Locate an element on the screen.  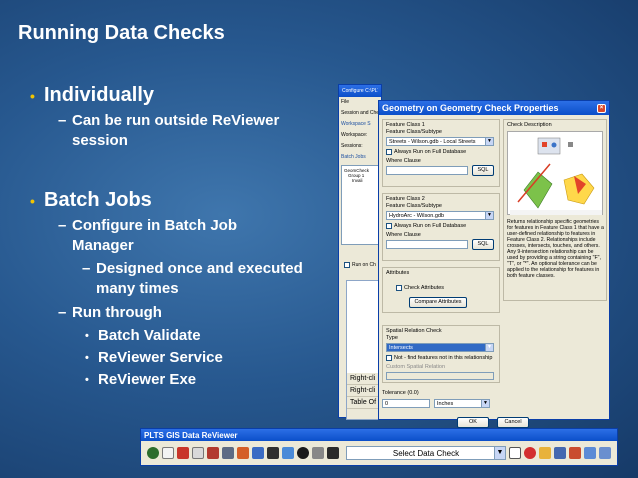
toolbar-title: PLTS GIS Data ReViewer is located at coordinates (191, 435).